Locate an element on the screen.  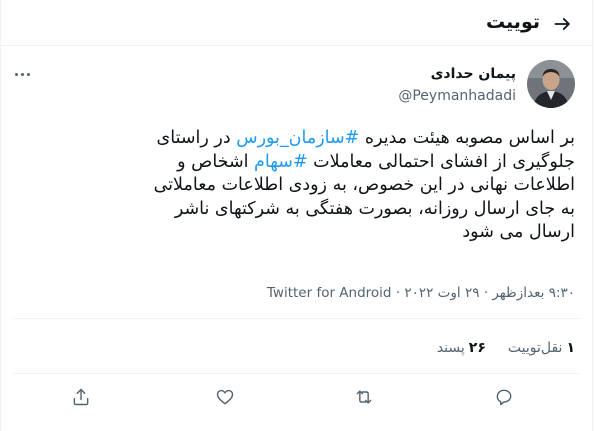
likes-label: پسند is located at coordinates (450, 348).